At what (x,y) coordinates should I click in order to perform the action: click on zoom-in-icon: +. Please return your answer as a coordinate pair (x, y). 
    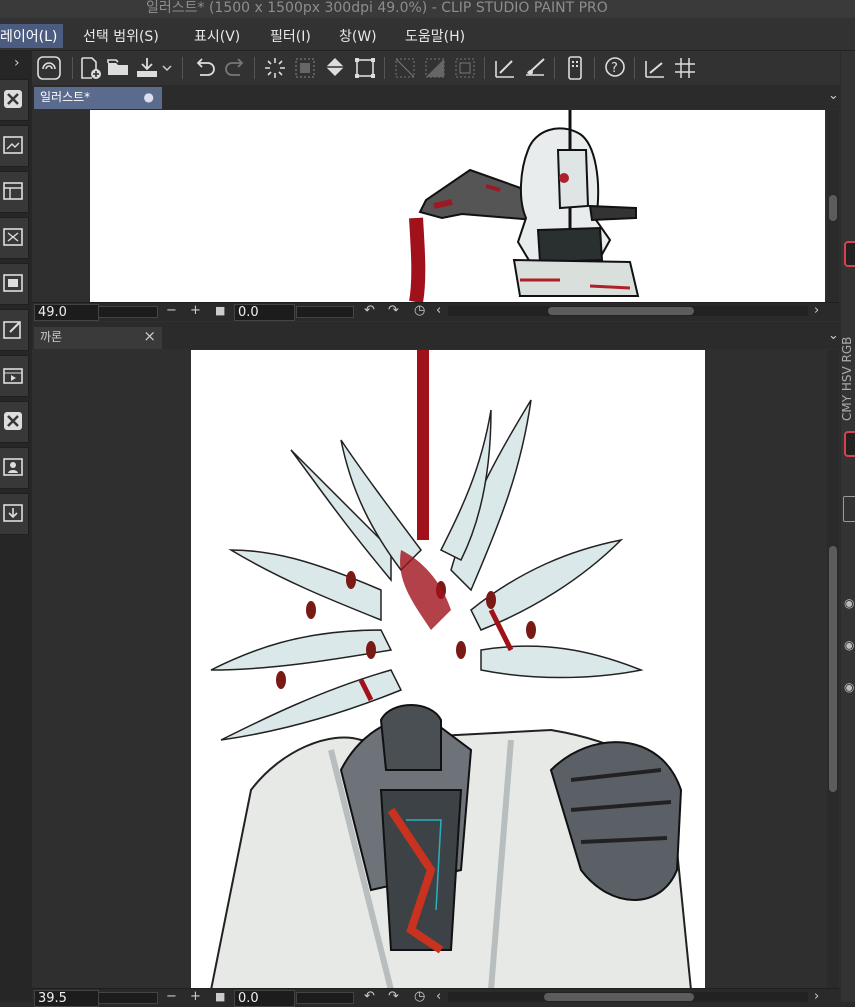
    Looking at the image, I should click on (195, 310).